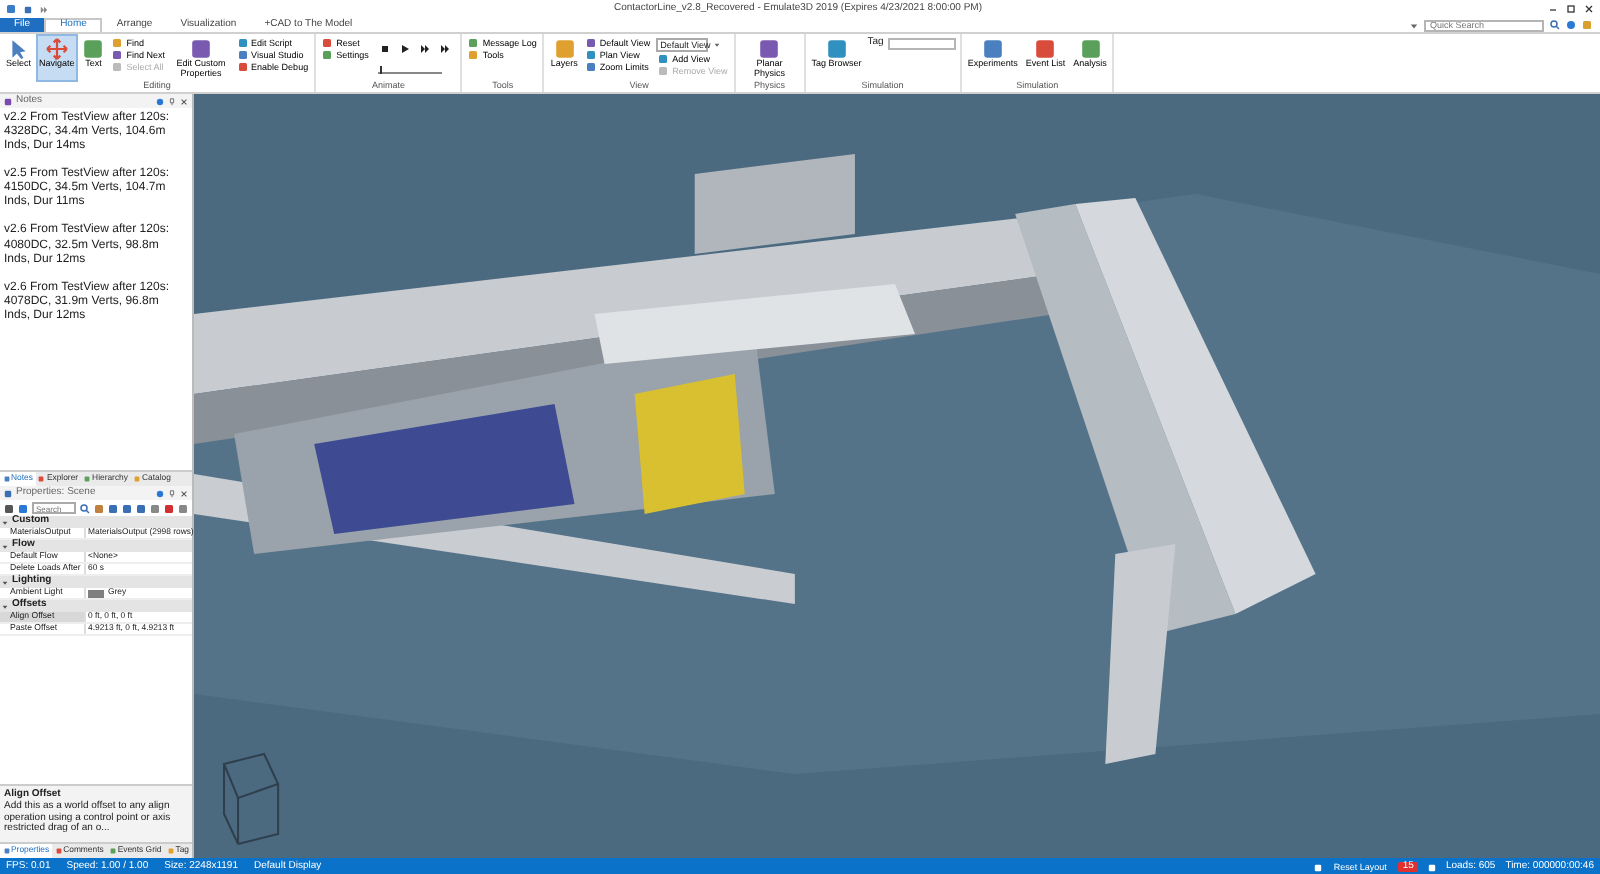 The image size is (1600, 874). Describe the element at coordinates (1571, 9) in the screenshot. I see `maximize-icon` at that location.